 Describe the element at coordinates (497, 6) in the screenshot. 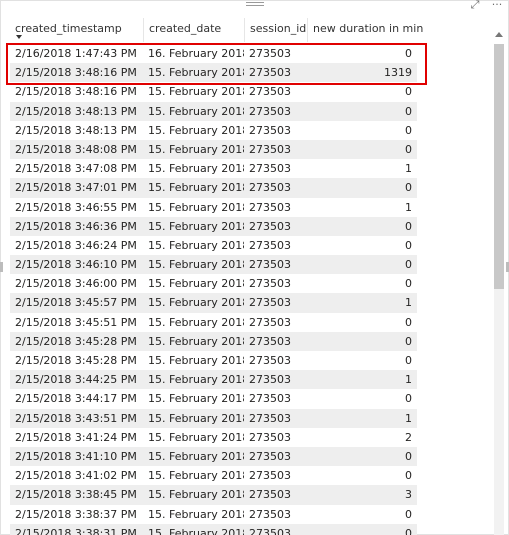

I see `more-options-icon: ···` at that location.